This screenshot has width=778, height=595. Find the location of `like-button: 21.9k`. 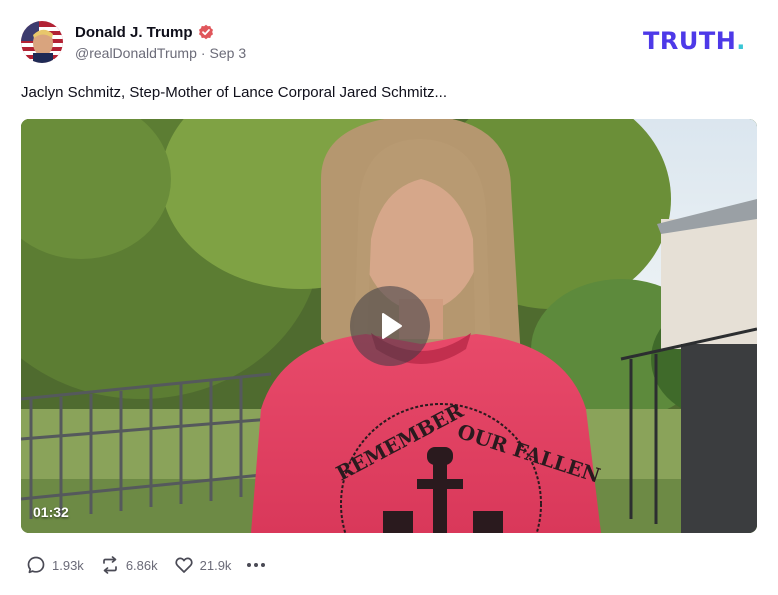

like-button: 21.9k is located at coordinates (203, 565).